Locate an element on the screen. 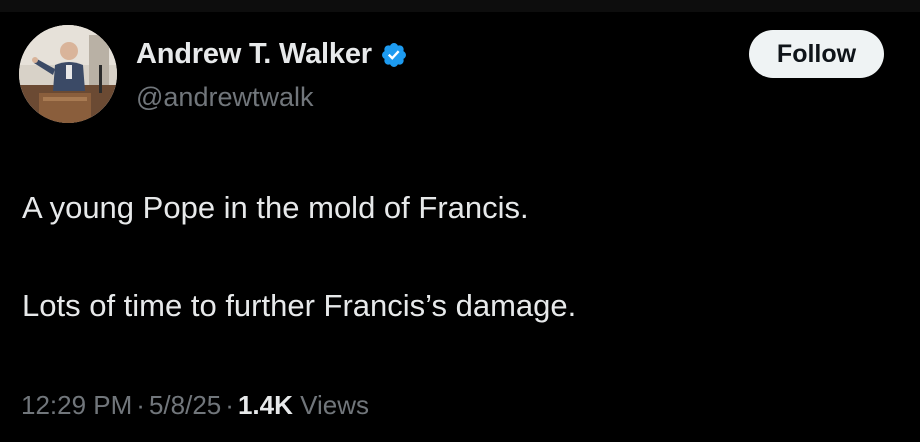 This screenshot has width=920, height=442. avatar is located at coordinates (68, 74).